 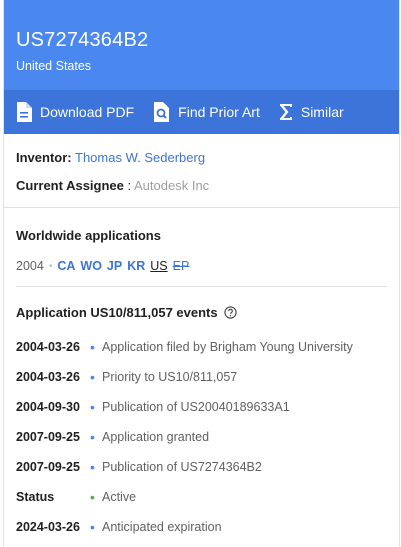 What do you see at coordinates (182, 467) in the screenshot?
I see `event-description: Publication of US7274364B2` at bounding box center [182, 467].